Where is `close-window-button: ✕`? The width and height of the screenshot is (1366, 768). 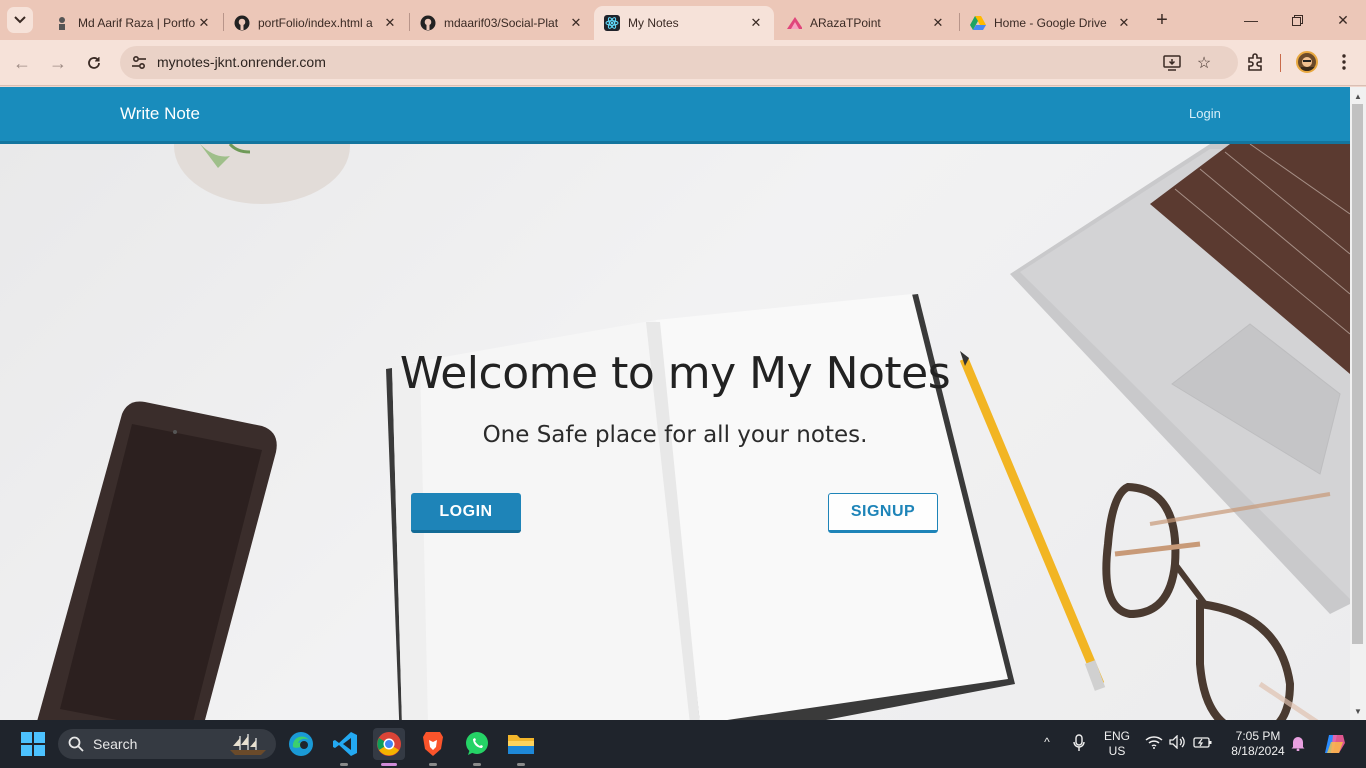 close-window-button: ✕ is located at coordinates (1343, 20).